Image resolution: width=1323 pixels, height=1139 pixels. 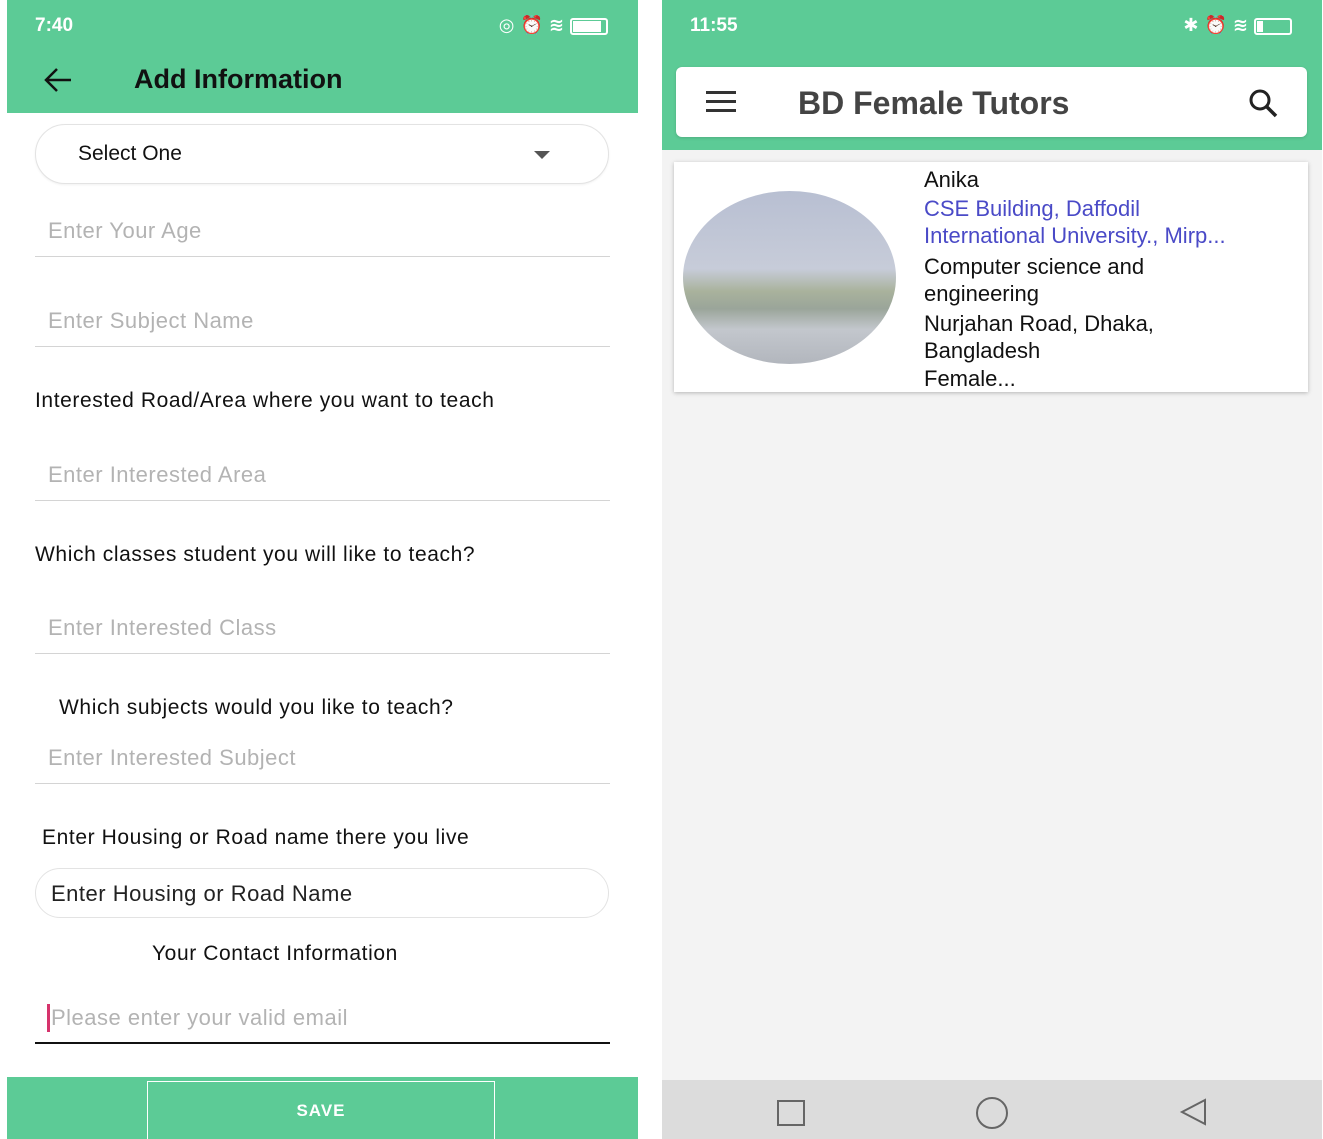 I want to click on tutor-department: Computer science and engineering, so click(x=1111, y=280).